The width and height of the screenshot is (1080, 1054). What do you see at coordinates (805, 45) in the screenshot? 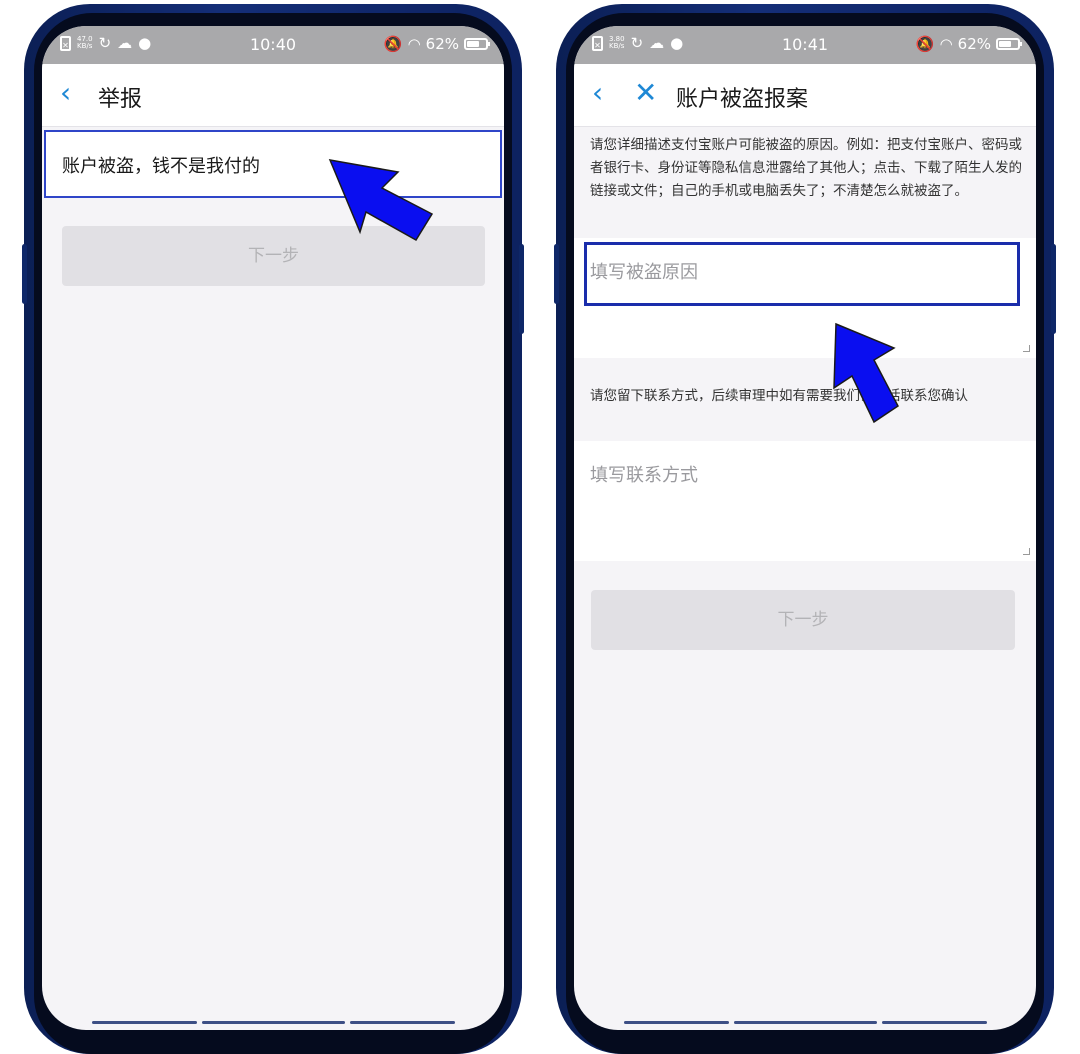
I see `status-bar: ✕ 3.80 KB/s ↻ ☁ ● 10:41 🔕 ◠ 62%` at bounding box center [805, 45].